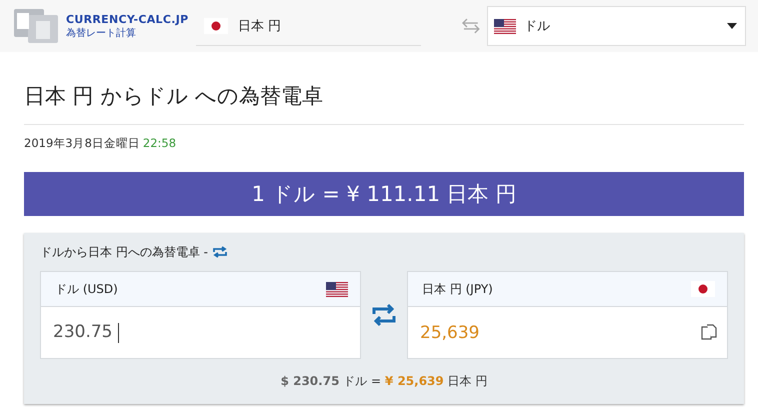 This screenshot has height=411, width=758. What do you see at coordinates (127, 19) in the screenshot?
I see `logo-title: CURRENCY-CALC.JP` at bounding box center [127, 19].